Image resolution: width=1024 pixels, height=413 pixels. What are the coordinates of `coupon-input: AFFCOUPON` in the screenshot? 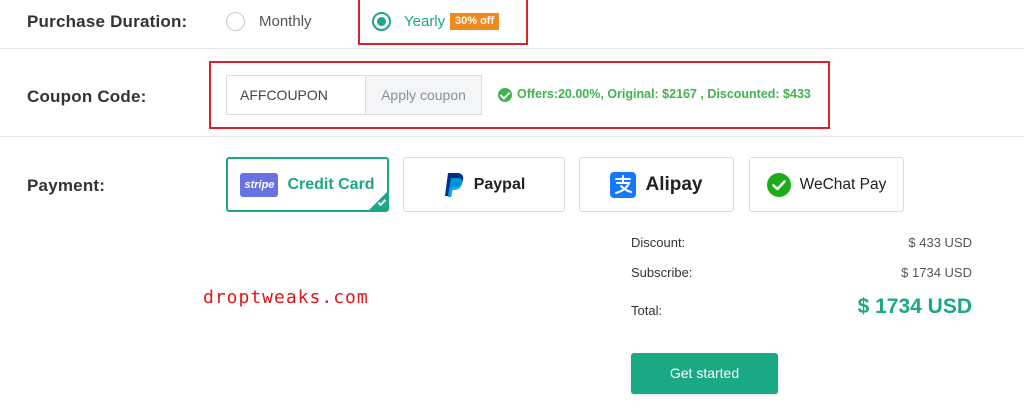 It's located at (296, 95).